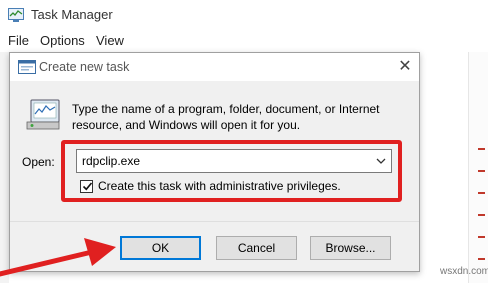 The width and height of the screenshot is (488, 283). Describe the element at coordinates (58, 257) in the screenshot. I see `red-arrow-annotation` at that location.